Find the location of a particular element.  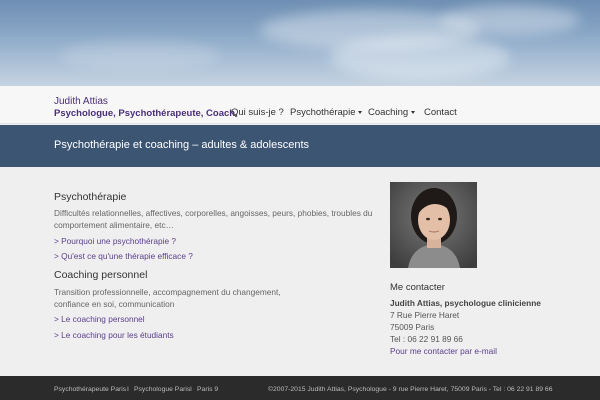

contact-email-link: Pour me contacter par e-mail is located at coordinates (443, 351).